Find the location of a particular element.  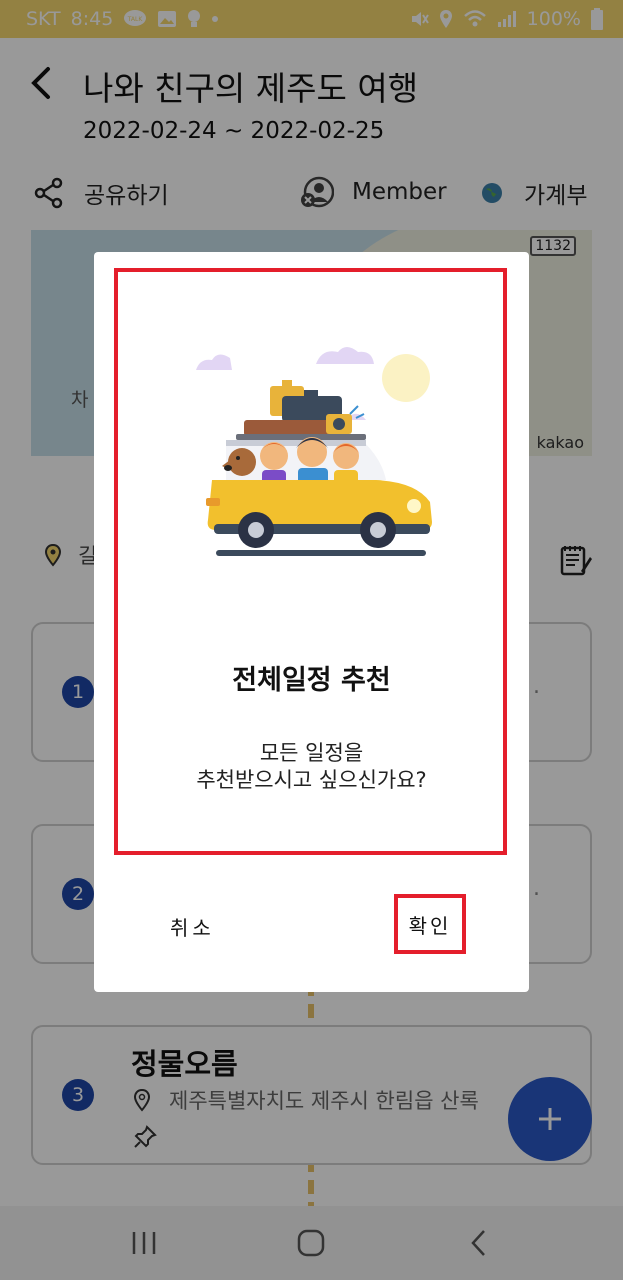

road-trip-car-illustration is located at coordinates (314, 451).